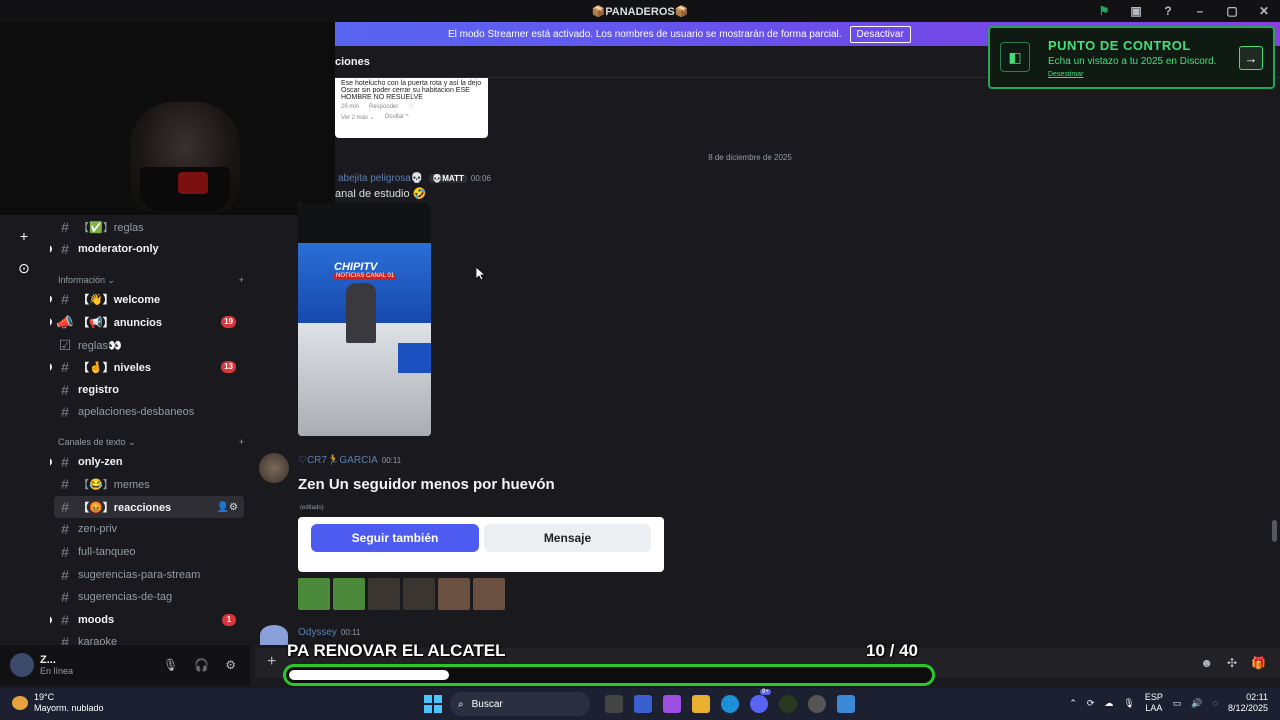  I want to click on weather-widget: 19°C Mayorm. nublado, so click(58, 703).